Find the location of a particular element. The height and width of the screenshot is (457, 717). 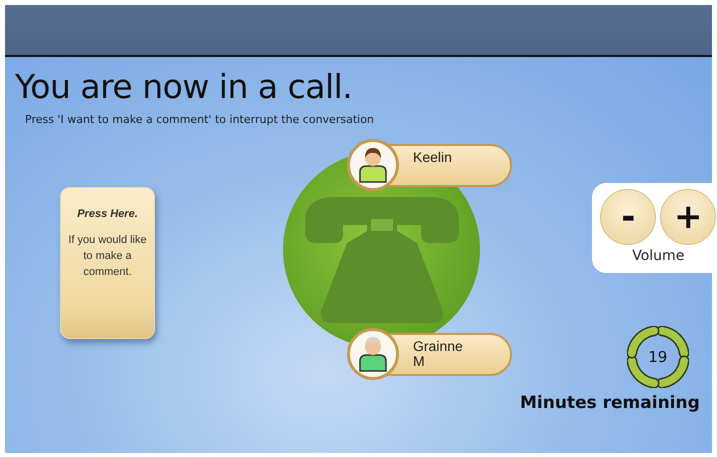

comment-button: Press Here. If you would like to make a comment. is located at coordinates (107, 263).